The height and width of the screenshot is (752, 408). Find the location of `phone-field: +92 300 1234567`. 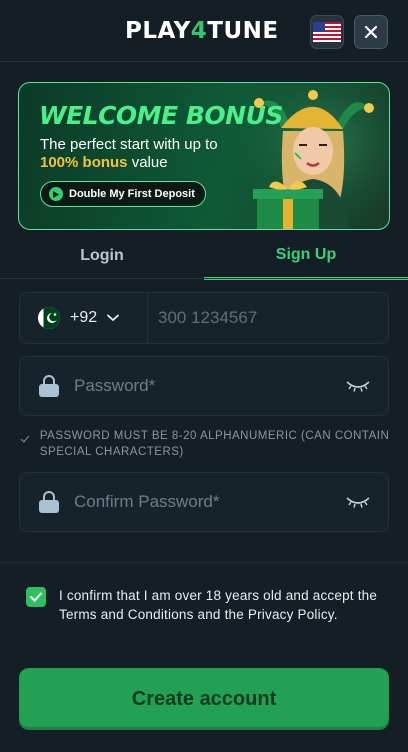

phone-field: +92 300 1234567 is located at coordinates (204, 318).